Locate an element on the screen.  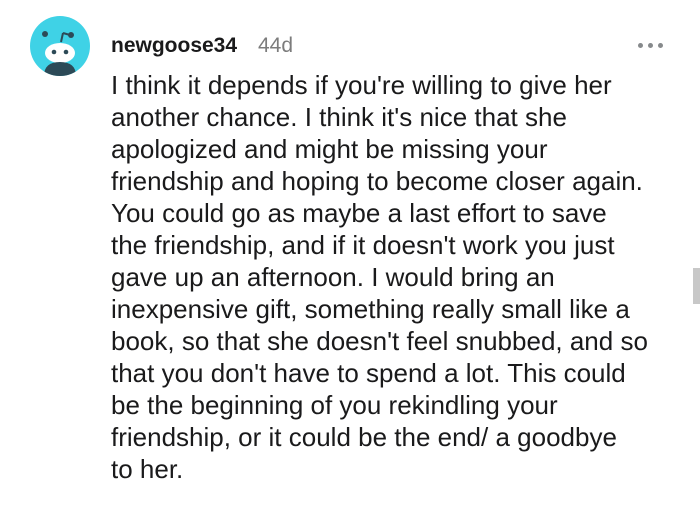
comment-body-line: to her. is located at coordinates (147, 469).